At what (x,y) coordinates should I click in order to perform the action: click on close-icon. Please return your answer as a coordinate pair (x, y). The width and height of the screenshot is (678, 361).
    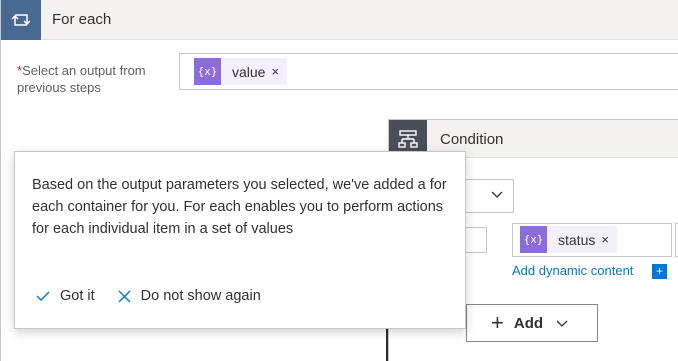
    Looking at the image, I should click on (124, 296).